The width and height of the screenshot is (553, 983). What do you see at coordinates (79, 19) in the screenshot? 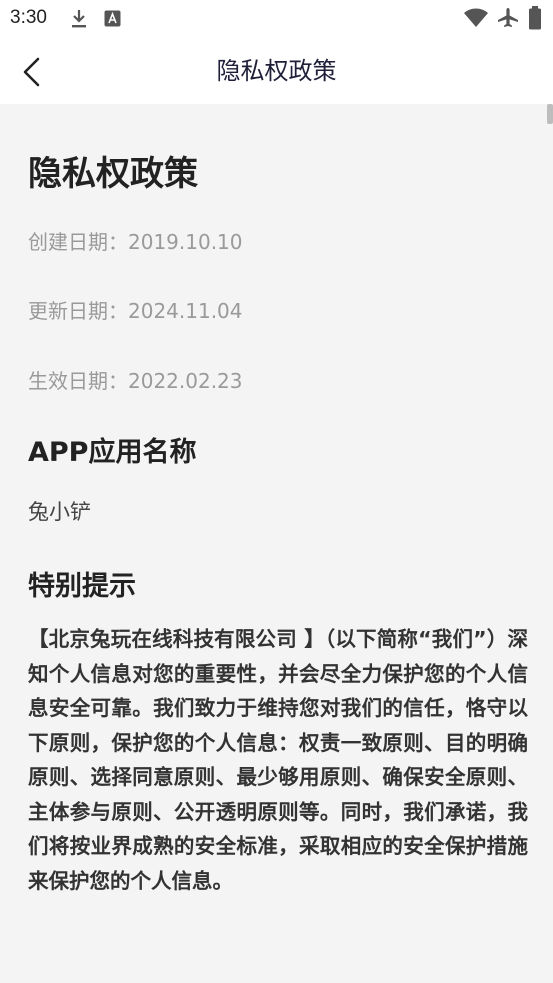
I see `download-icon` at bounding box center [79, 19].